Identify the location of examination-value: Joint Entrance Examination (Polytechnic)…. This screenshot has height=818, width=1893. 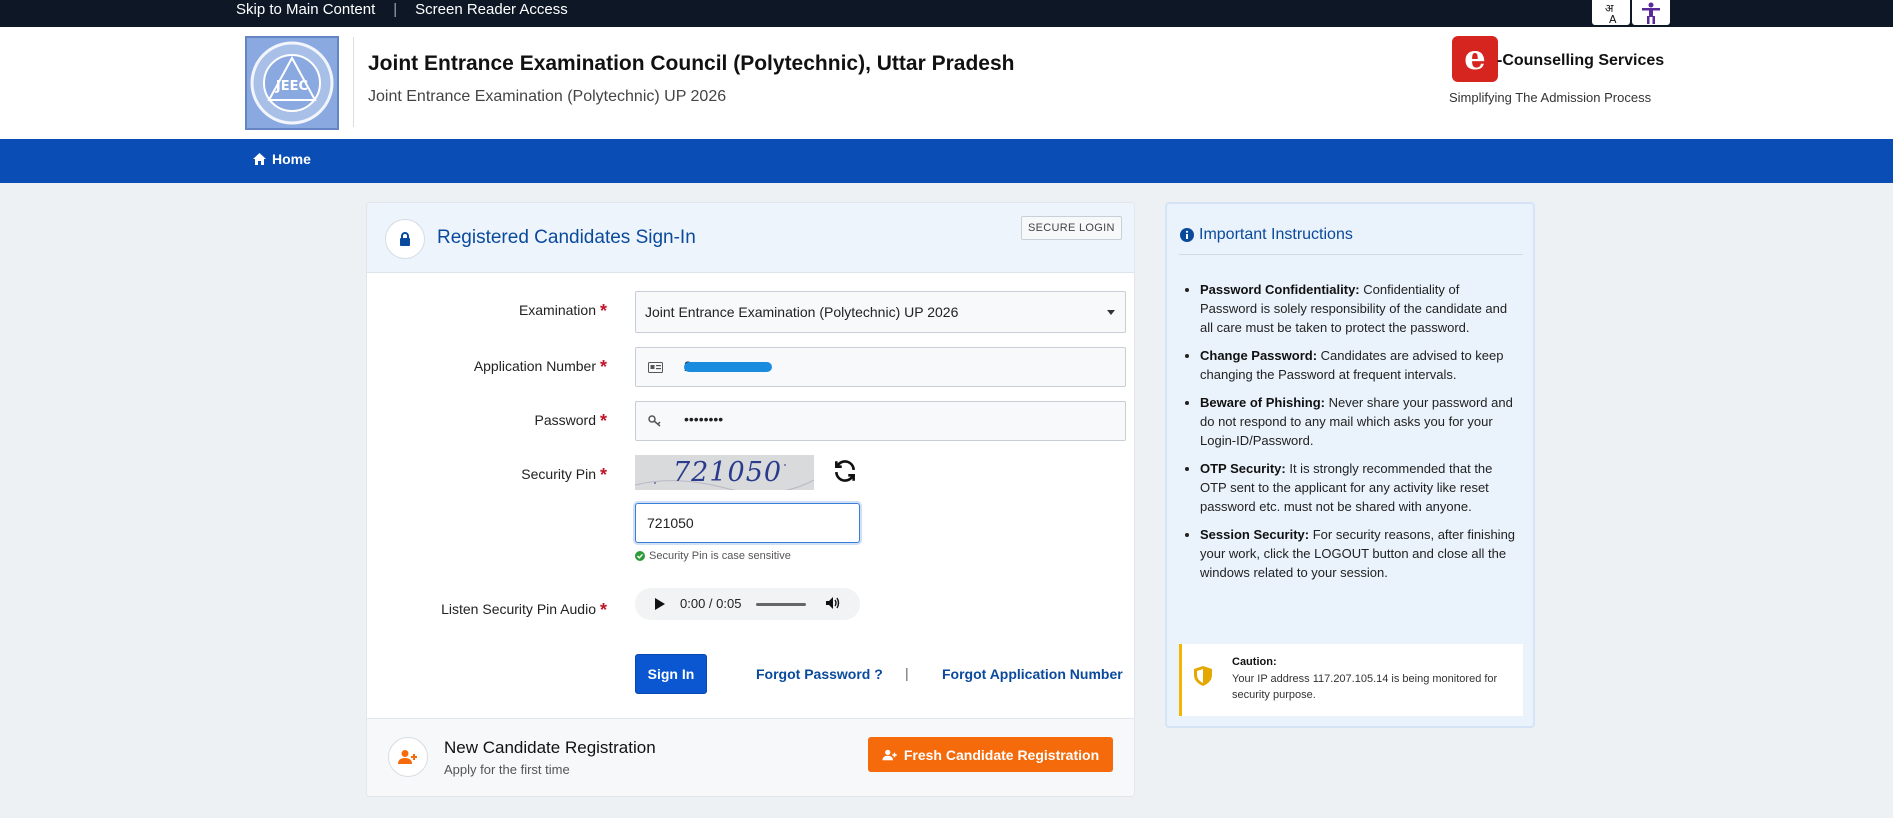
(802, 312).